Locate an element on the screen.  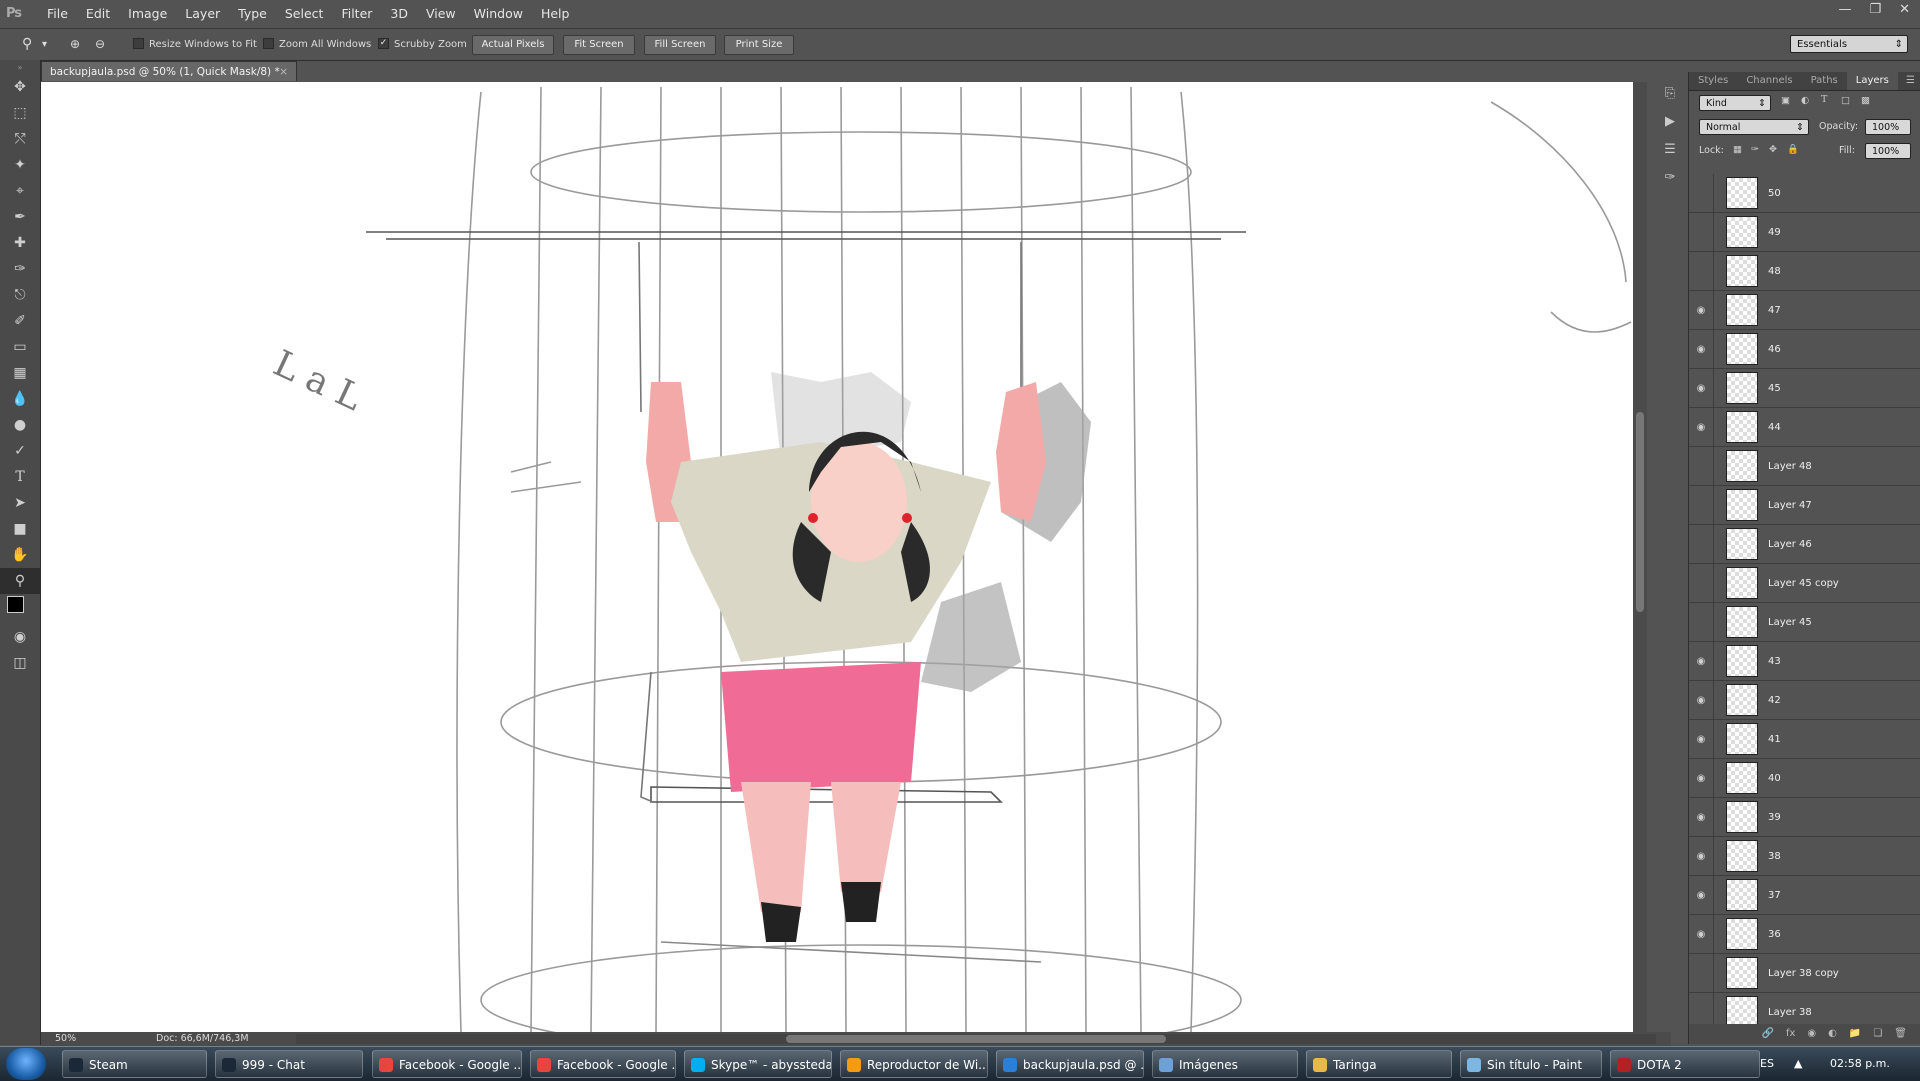
tool-preset-chevron-icon: ▾ is located at coordinates (44, 44).